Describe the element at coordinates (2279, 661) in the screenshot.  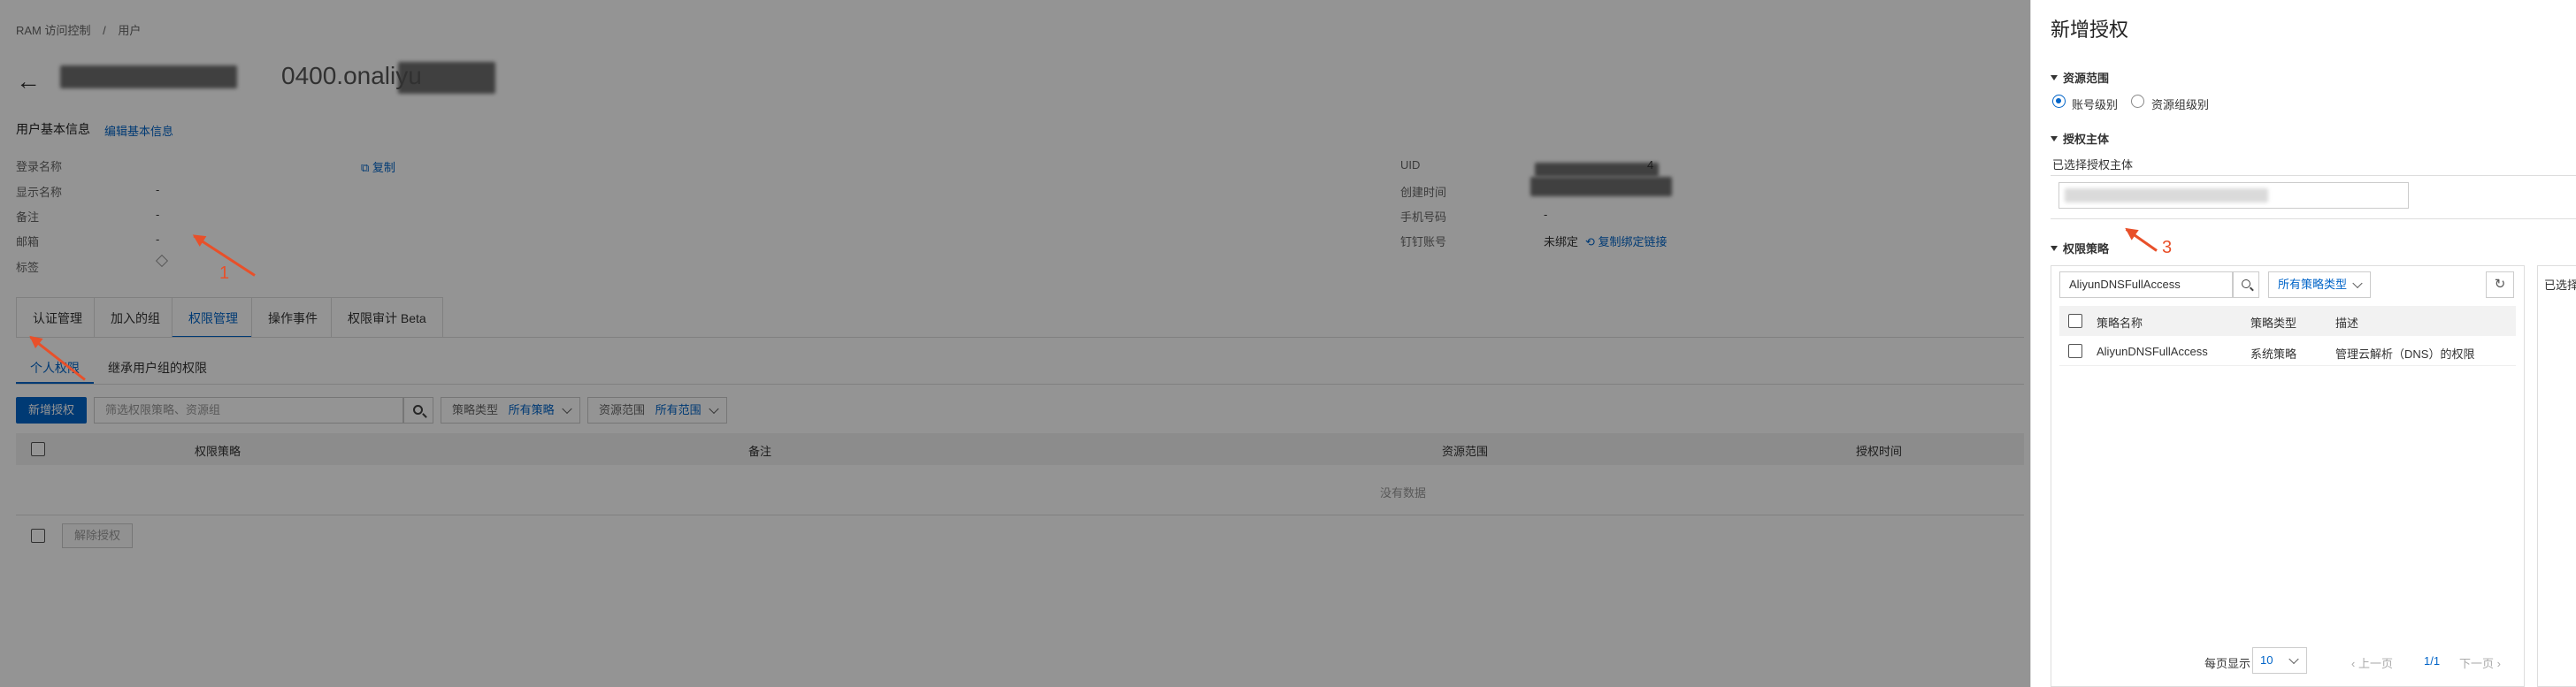
I see `per-page-select: 10` at that location.